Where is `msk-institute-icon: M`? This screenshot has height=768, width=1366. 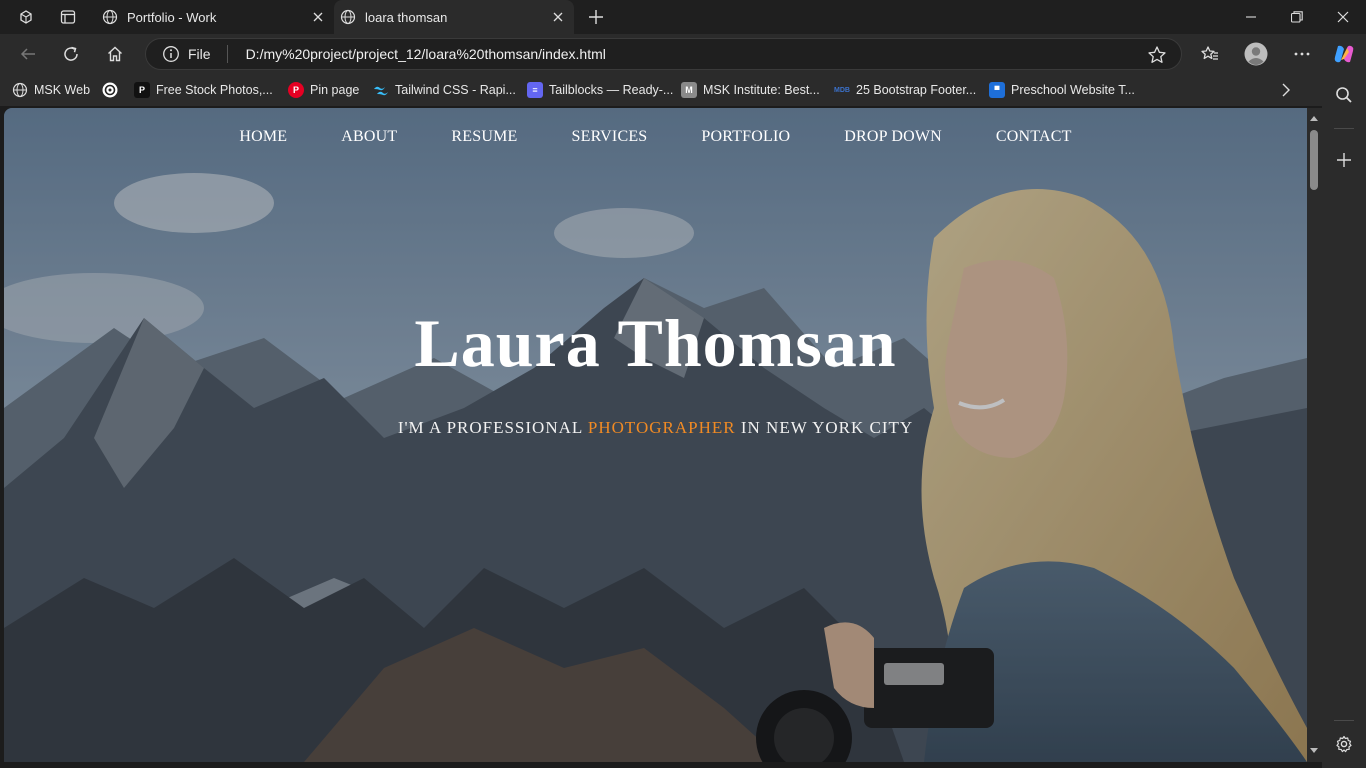
msk-institute-icon: M is located at coordinates (689, 90).